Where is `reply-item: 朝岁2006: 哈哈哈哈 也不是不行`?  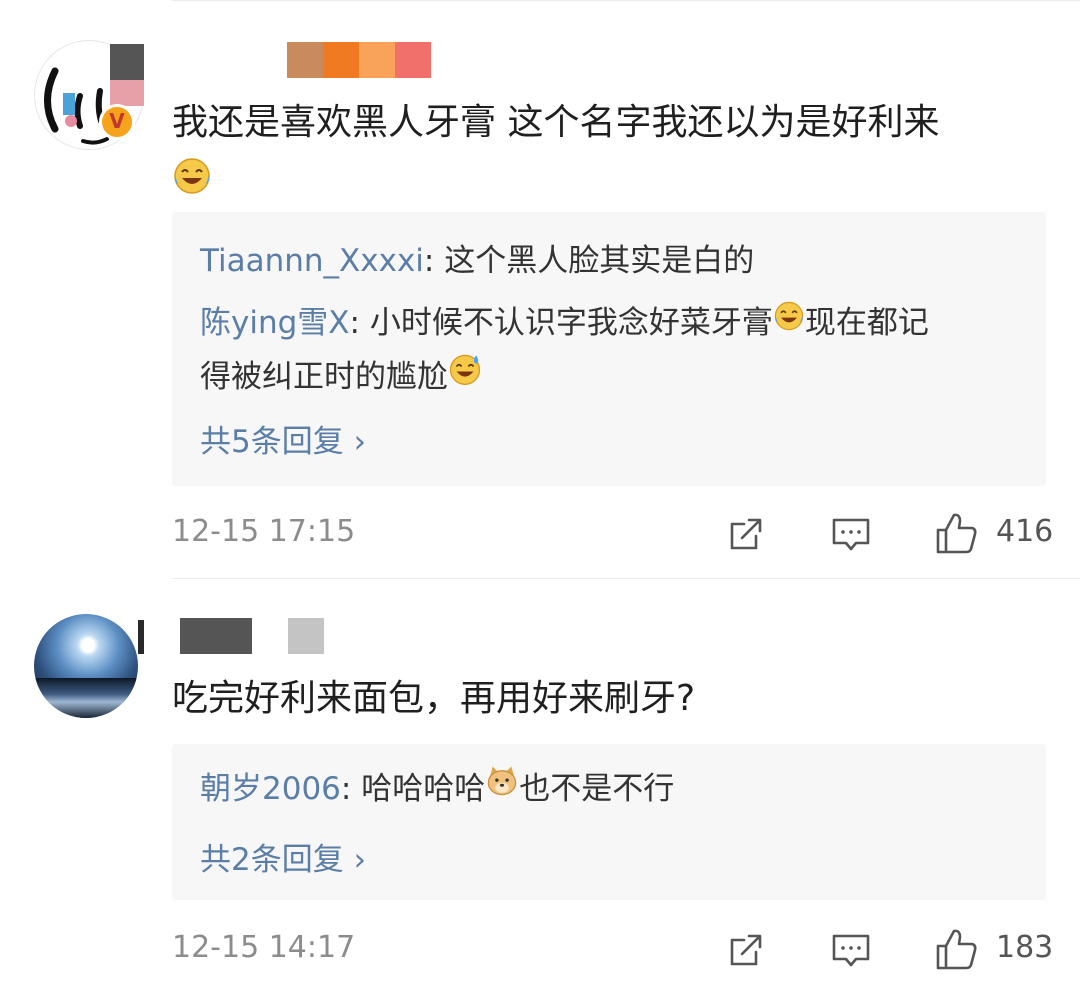 reply-item: 朝岁2006: 哈哈哈哈 也不是不行 is located at coordinates (437, 790).